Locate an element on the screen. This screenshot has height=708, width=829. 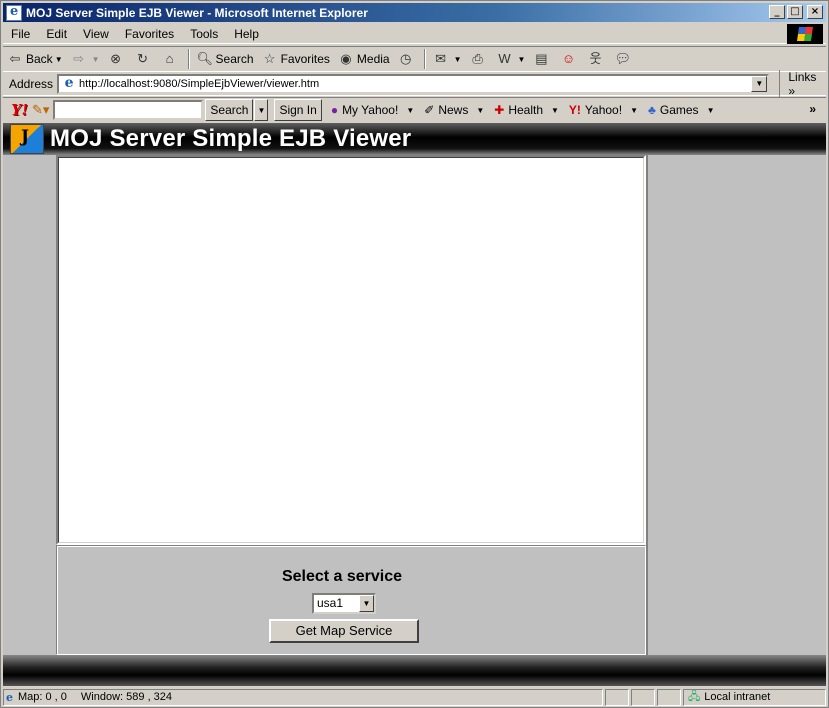
back-button: ⇦ Back ▼ is located at coordinates (35, 59).